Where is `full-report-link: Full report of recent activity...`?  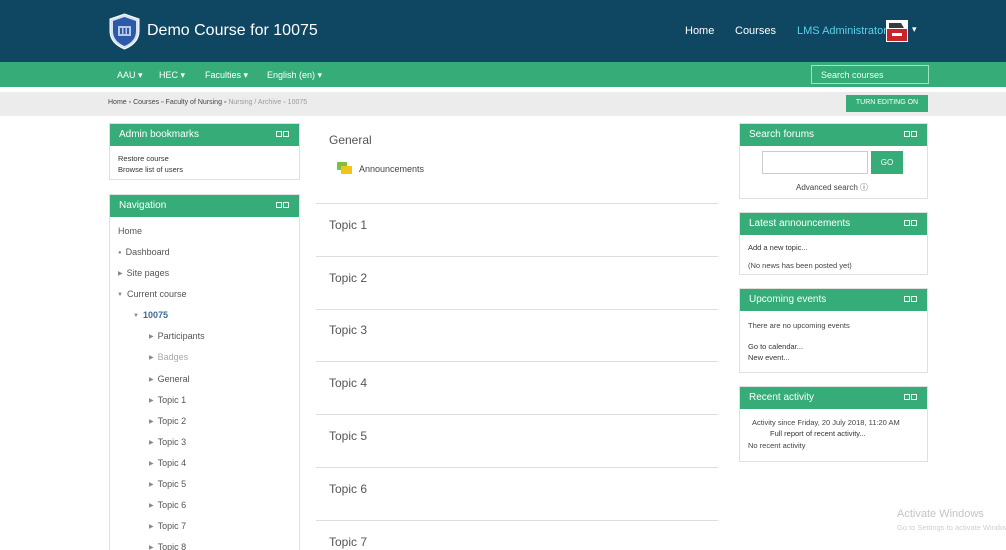 full-report-link: Full report of recent activity... is located at coordinates (818, 433).